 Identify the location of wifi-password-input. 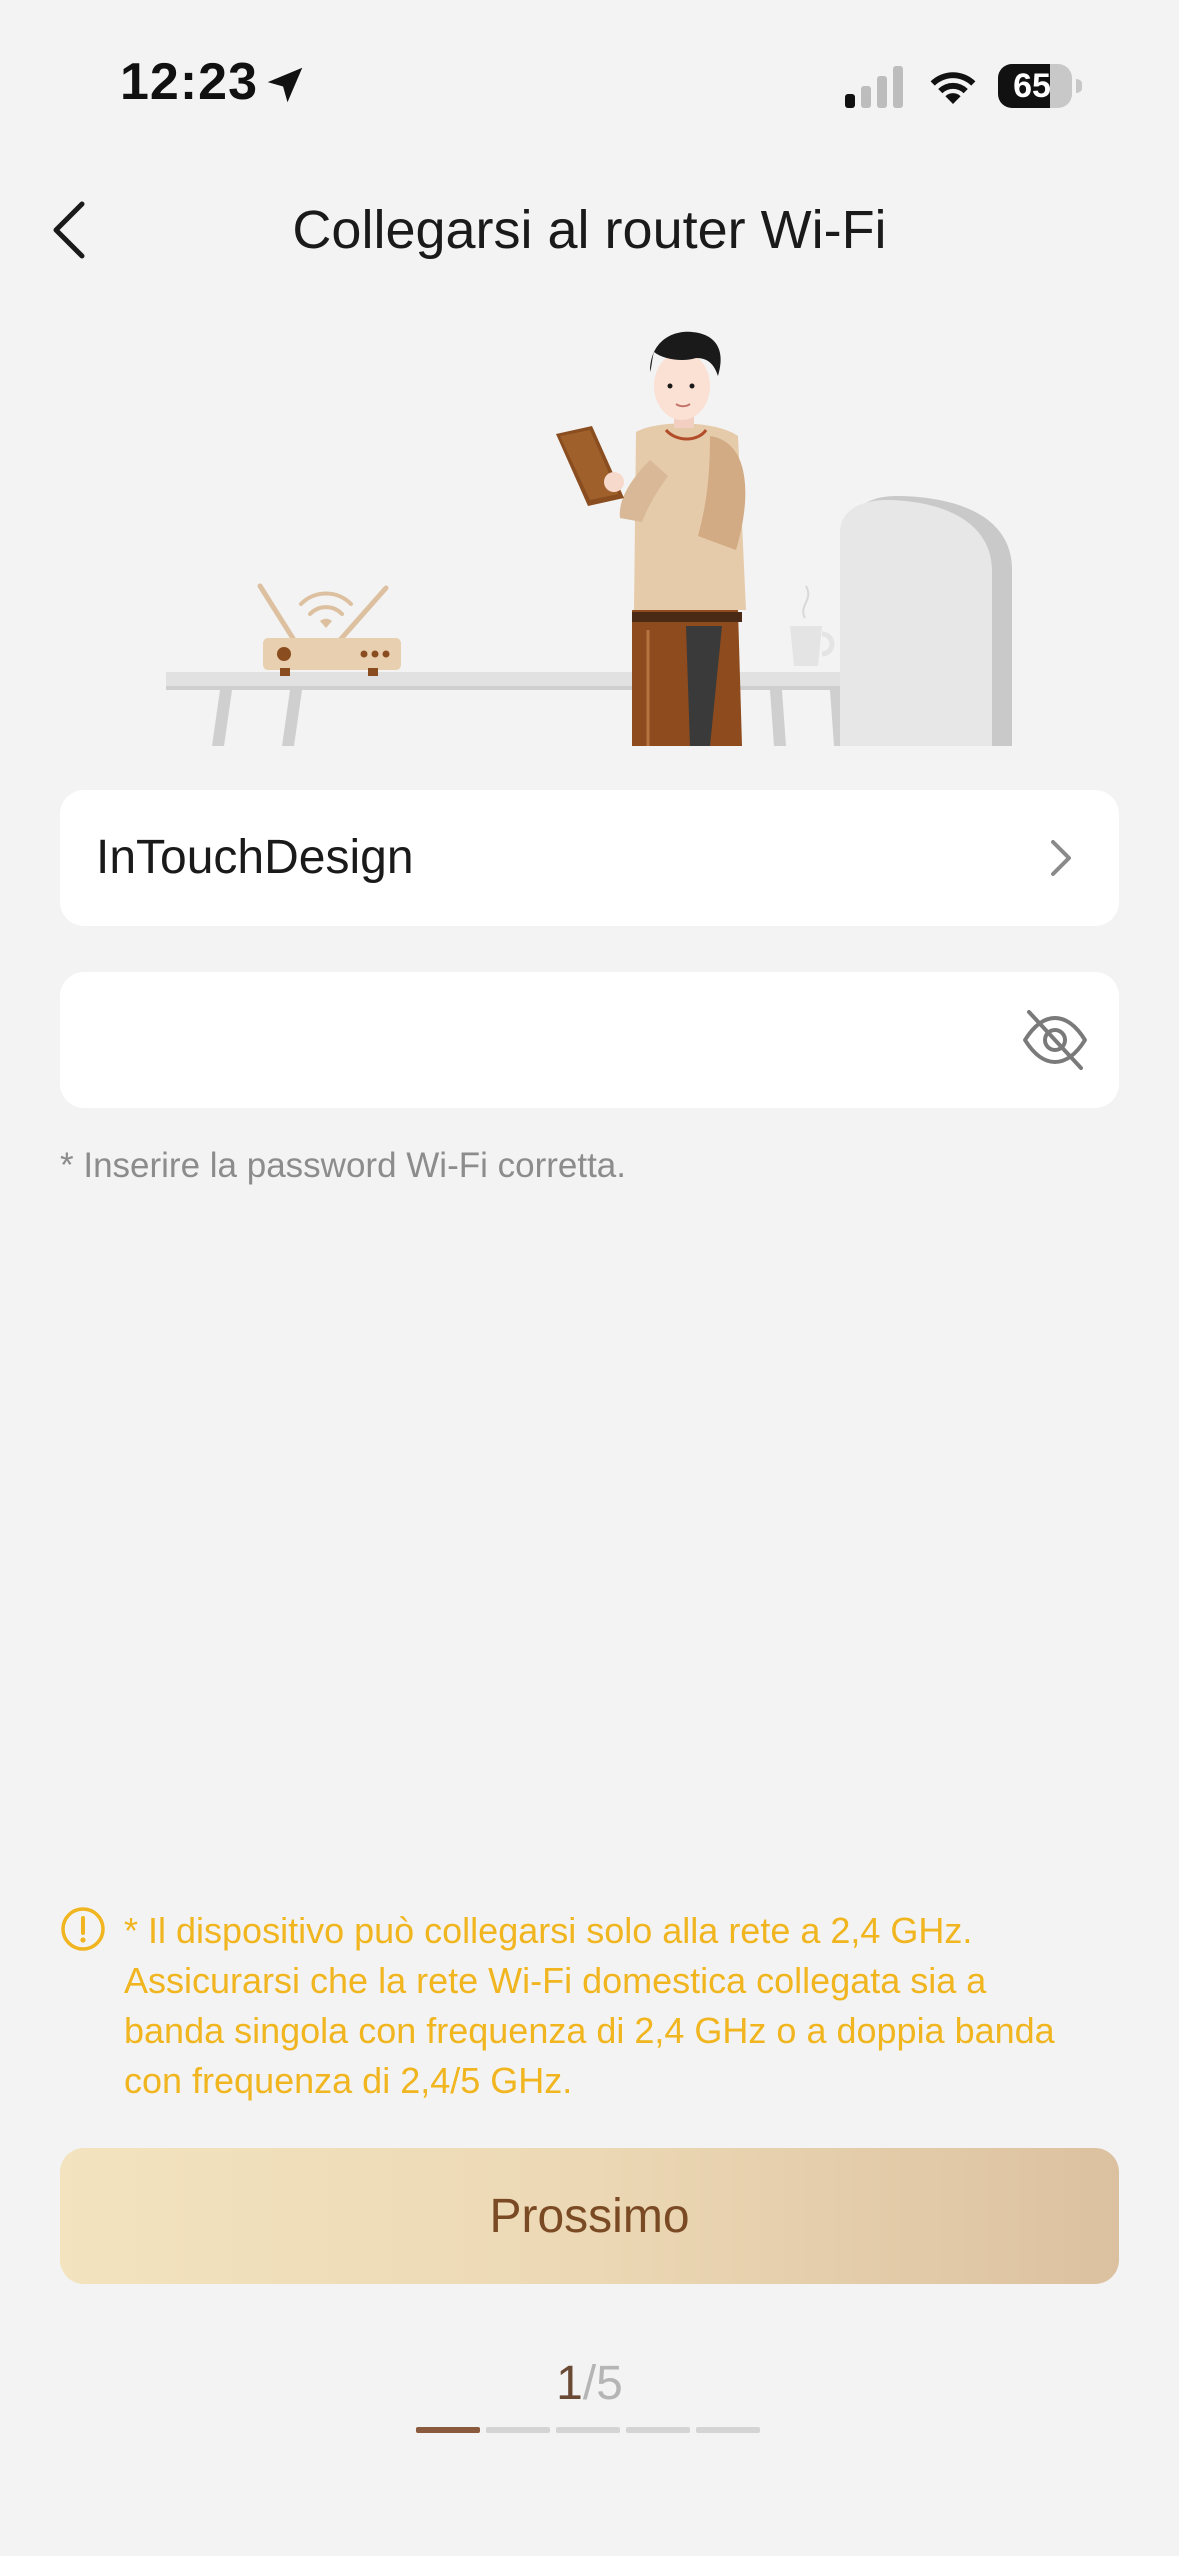
(546, 1040).